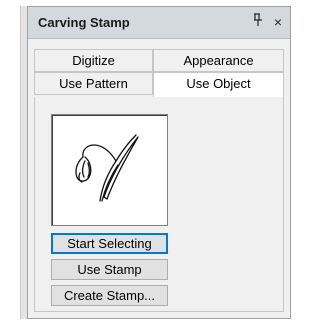  Describe the element at coordinates (278, 22) in the screenshot. I see `close-icon: ×` at that location.